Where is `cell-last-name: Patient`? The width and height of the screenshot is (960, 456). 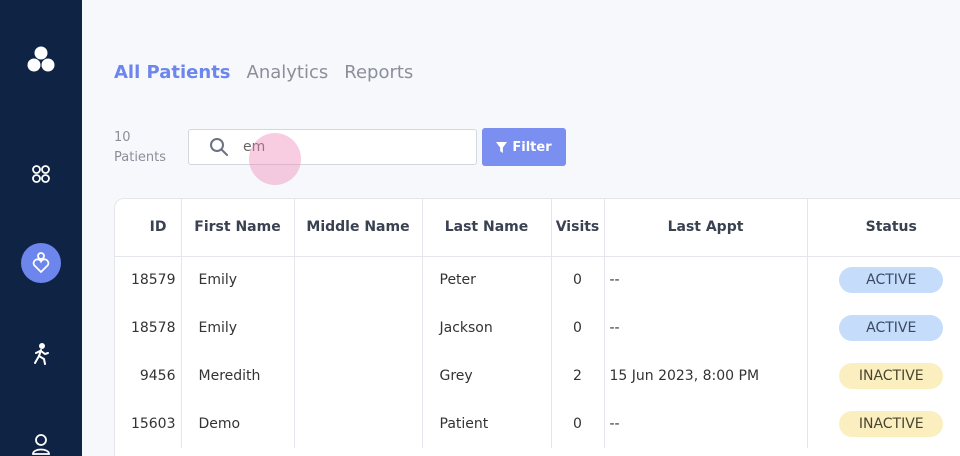 cell-last-name: Patient is located at coordinates (487, 424).